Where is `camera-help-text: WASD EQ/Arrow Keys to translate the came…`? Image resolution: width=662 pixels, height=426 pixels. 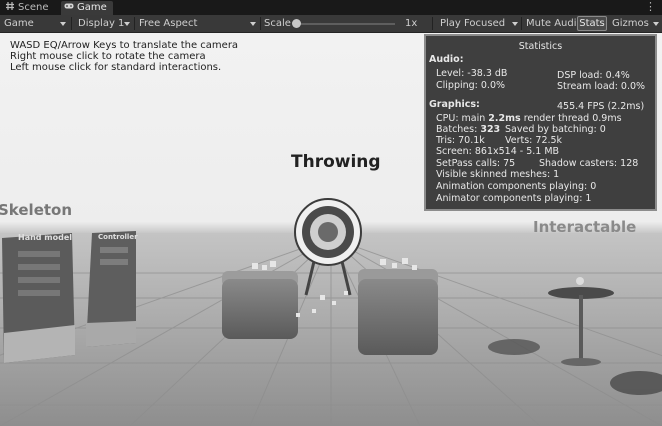 camera-help-text: WASD EQ/Arrow Keys to translate the came… is located at coordinates (124, 56).